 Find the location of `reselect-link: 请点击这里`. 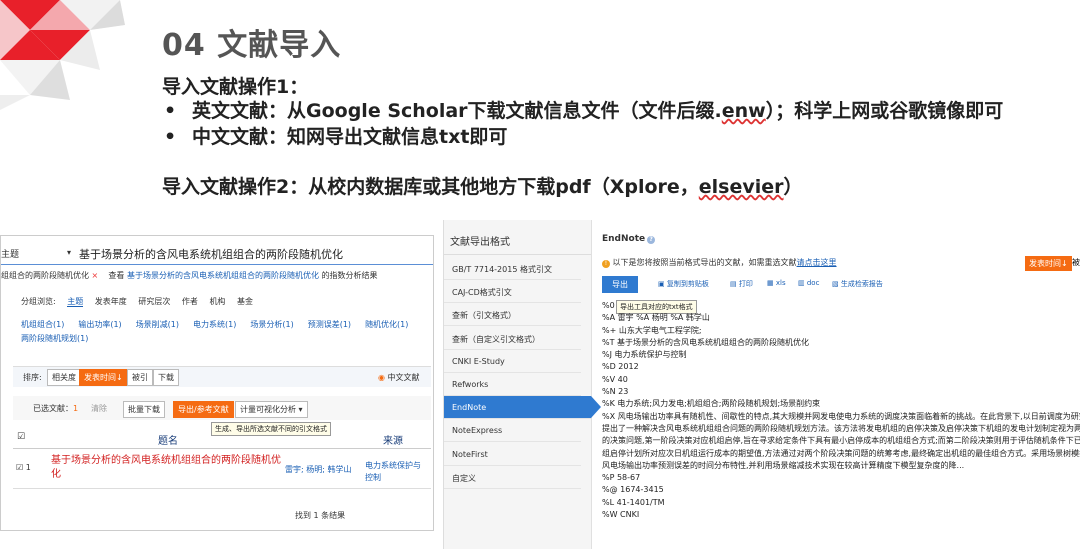

reselect-link: 请点击这里 is located at coordinates (817, 262).